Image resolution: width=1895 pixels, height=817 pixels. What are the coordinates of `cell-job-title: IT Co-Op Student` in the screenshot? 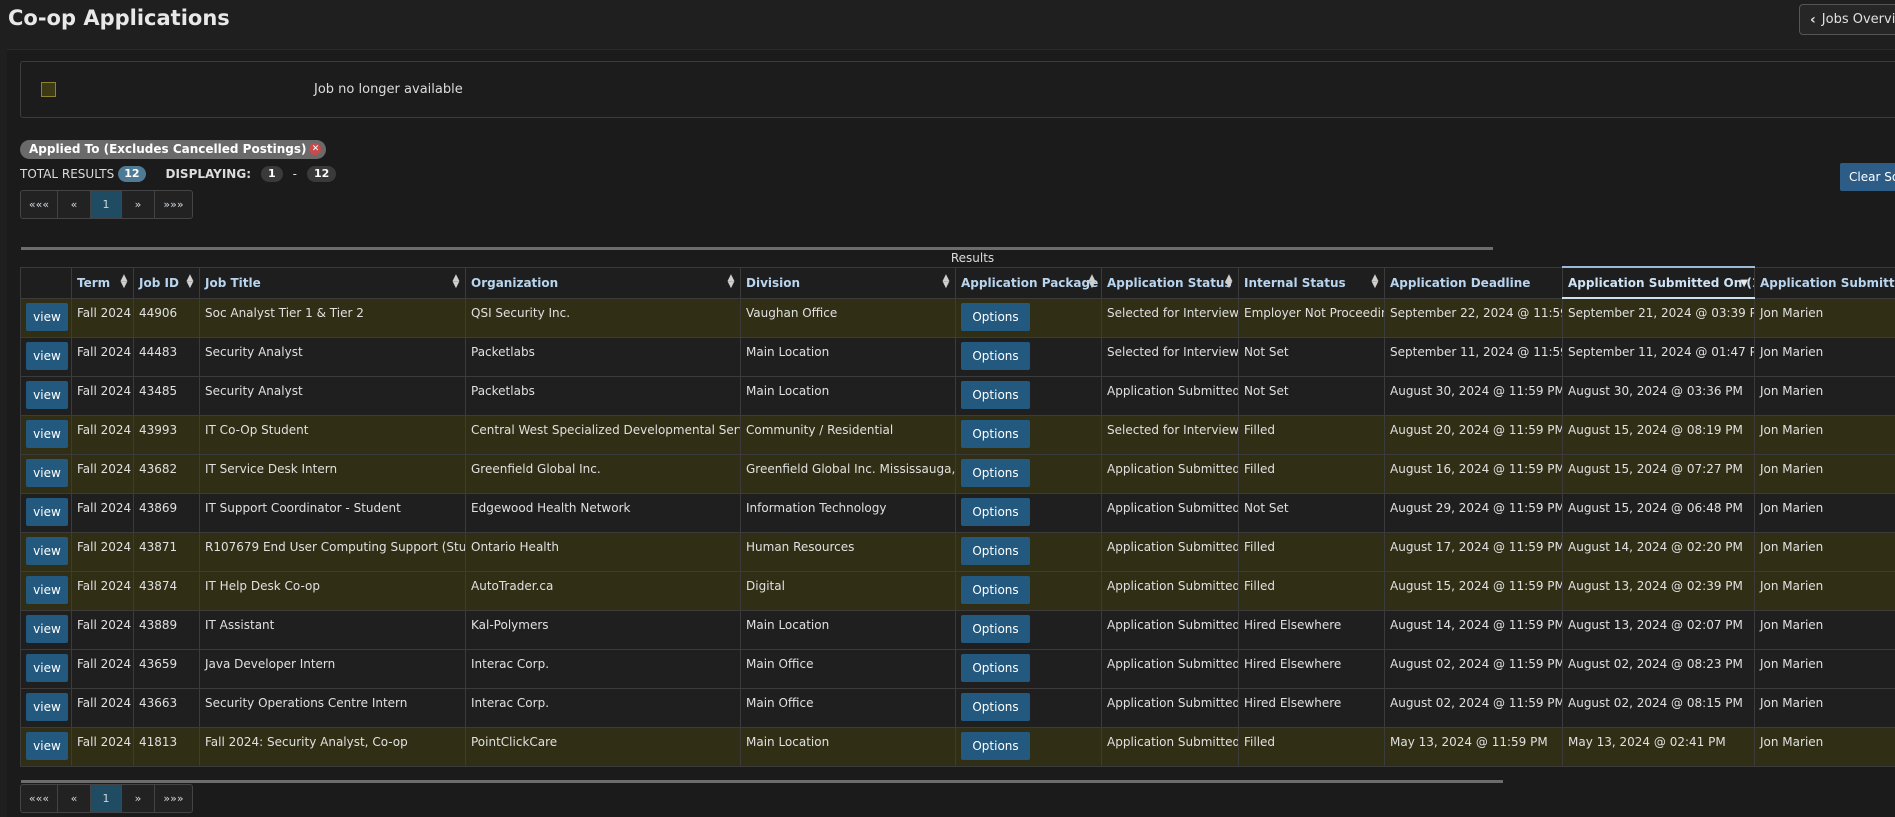 It's located at (333, 434).